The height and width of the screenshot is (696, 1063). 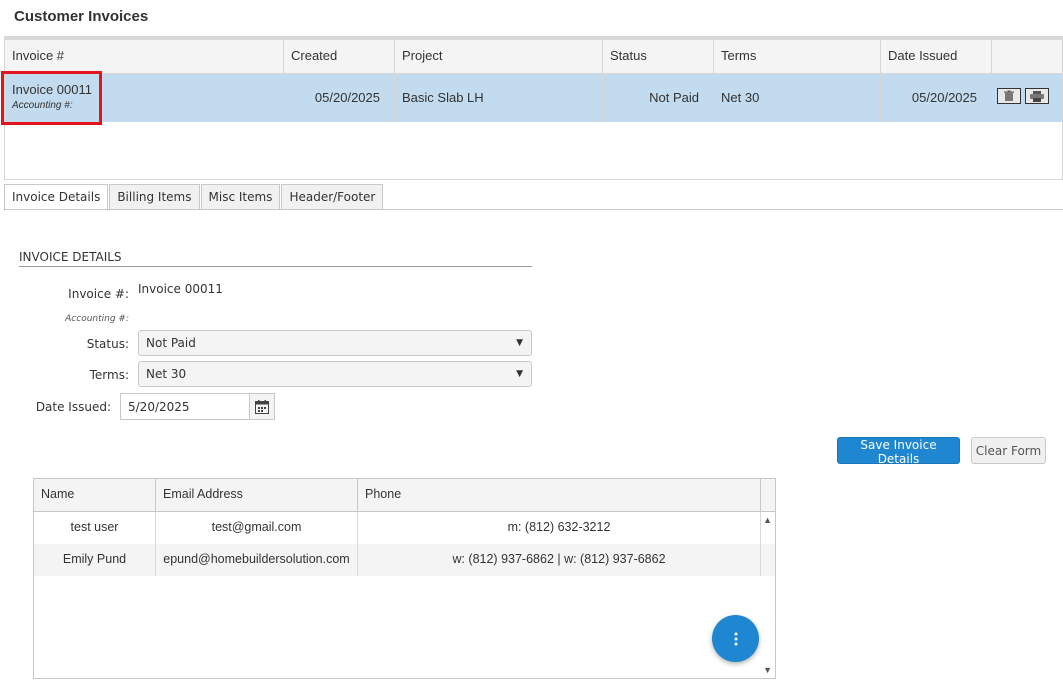 I want to click on print-button, so click(x=1037, y=96).